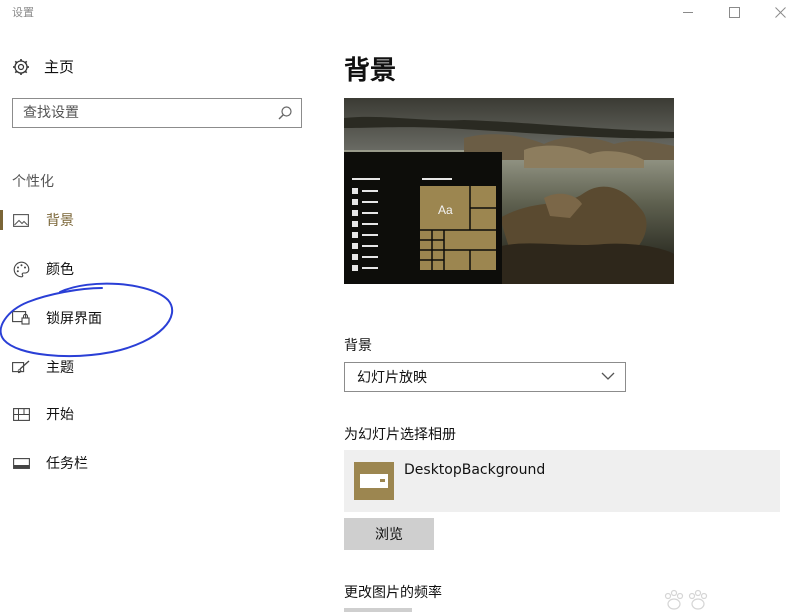 The width and height of the screenshot is (800, 612). I want to click on minimize-icon, so click(688, 12).